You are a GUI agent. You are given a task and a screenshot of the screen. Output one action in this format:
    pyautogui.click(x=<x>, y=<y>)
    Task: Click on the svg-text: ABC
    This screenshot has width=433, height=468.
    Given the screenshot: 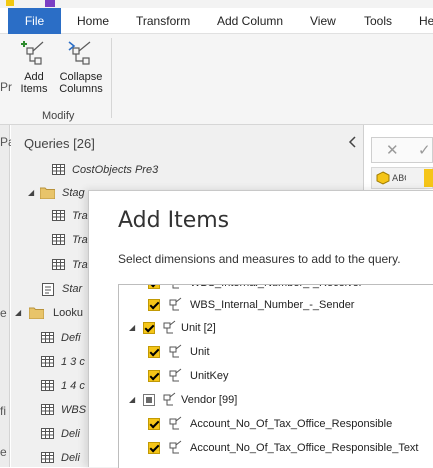 What is the action you would take?
    pyautogui.click(x=399, y=179)
    